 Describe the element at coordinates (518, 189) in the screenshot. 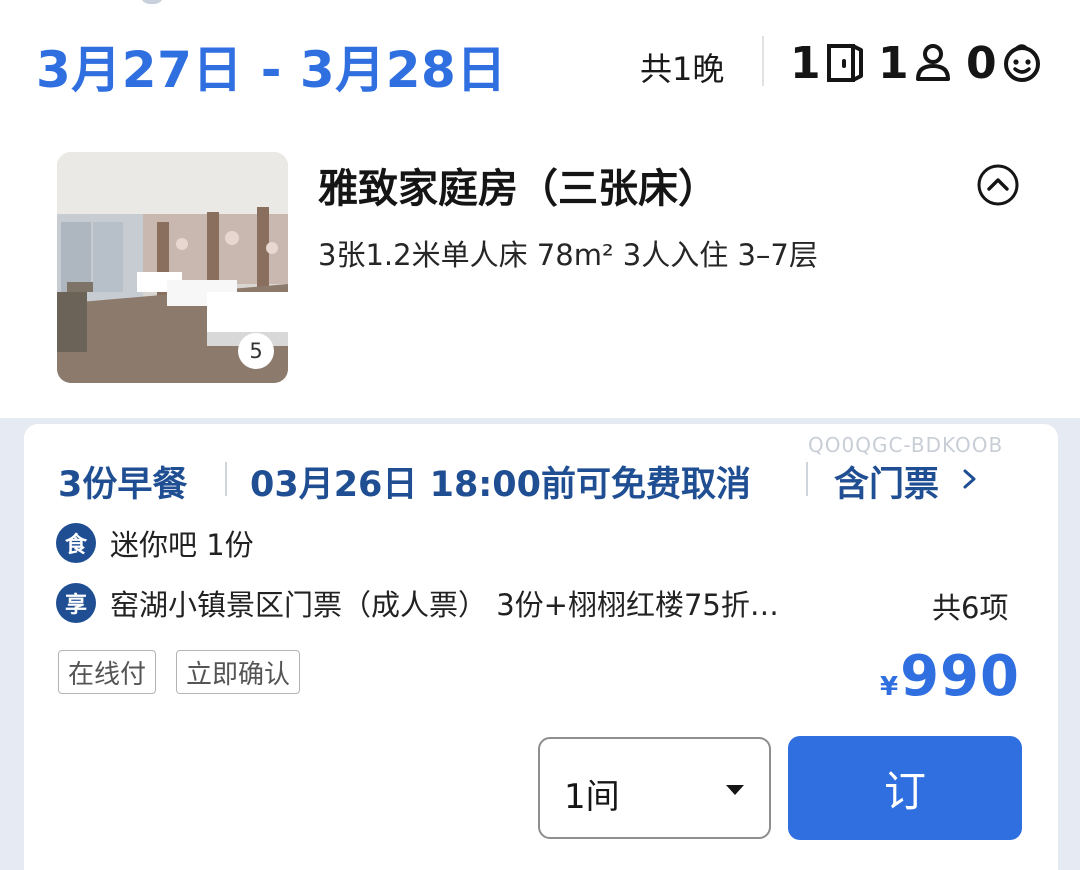

I see `room-title: 雅致家庭房（三张床）` at that location.